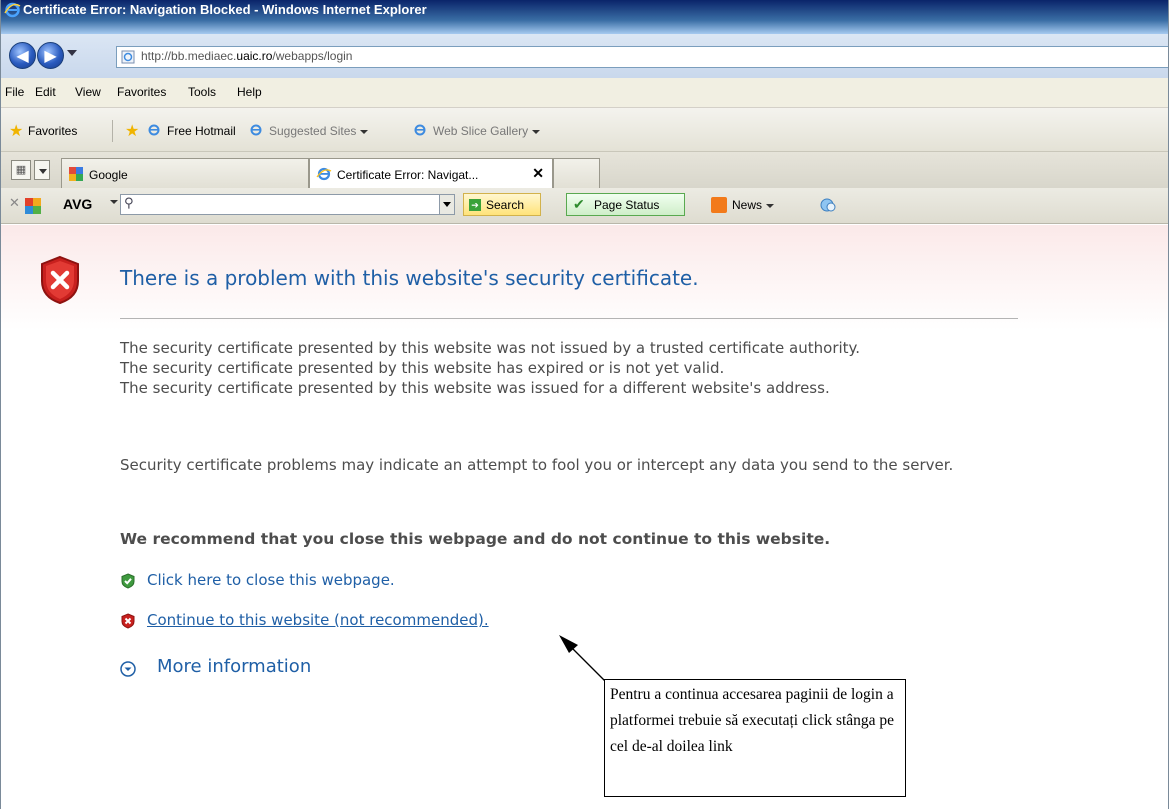 The height and width of the screenshot is (809, 1169). Describe the element at coordinates (141, 92) in the screenshot. I see `menu-favorites: Favorites` at that location.